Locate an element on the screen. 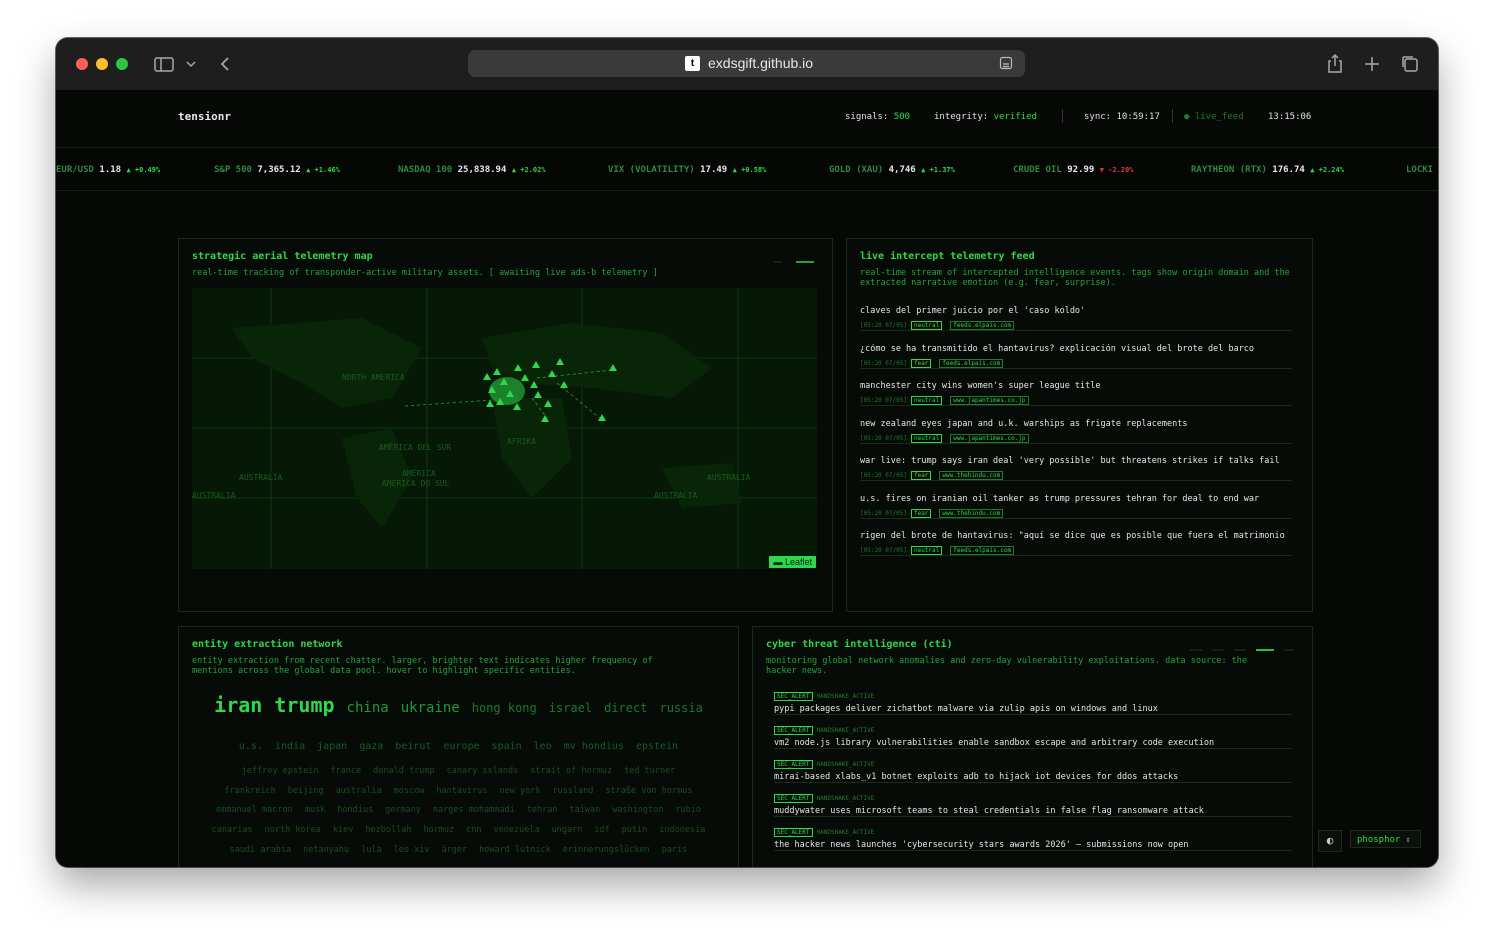 The height and width of the screenshot is (942, 1494). entity-word: canary islands is located at coordinates (483, 771).